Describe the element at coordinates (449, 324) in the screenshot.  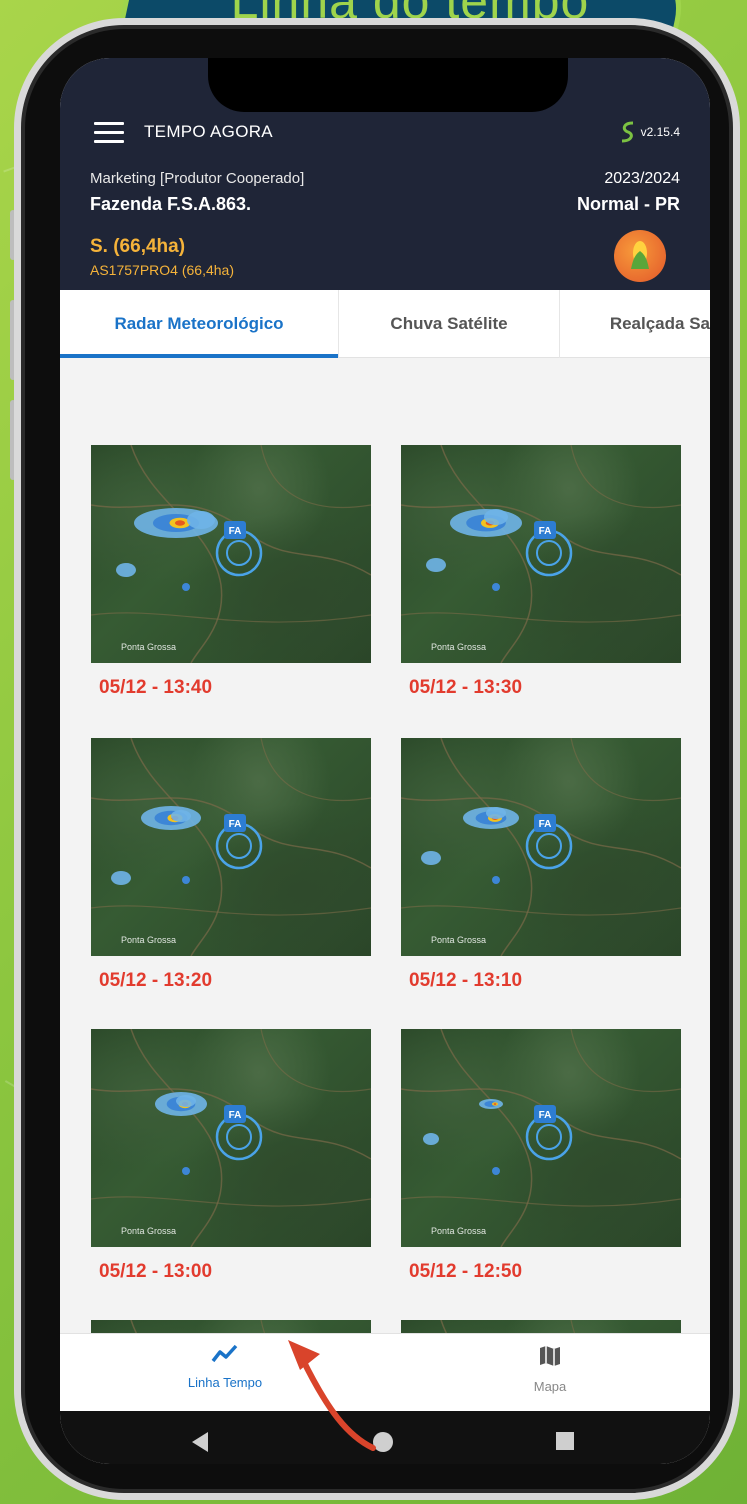
I see `tab-chuva-satelite: Chuva Satélite` at that location.